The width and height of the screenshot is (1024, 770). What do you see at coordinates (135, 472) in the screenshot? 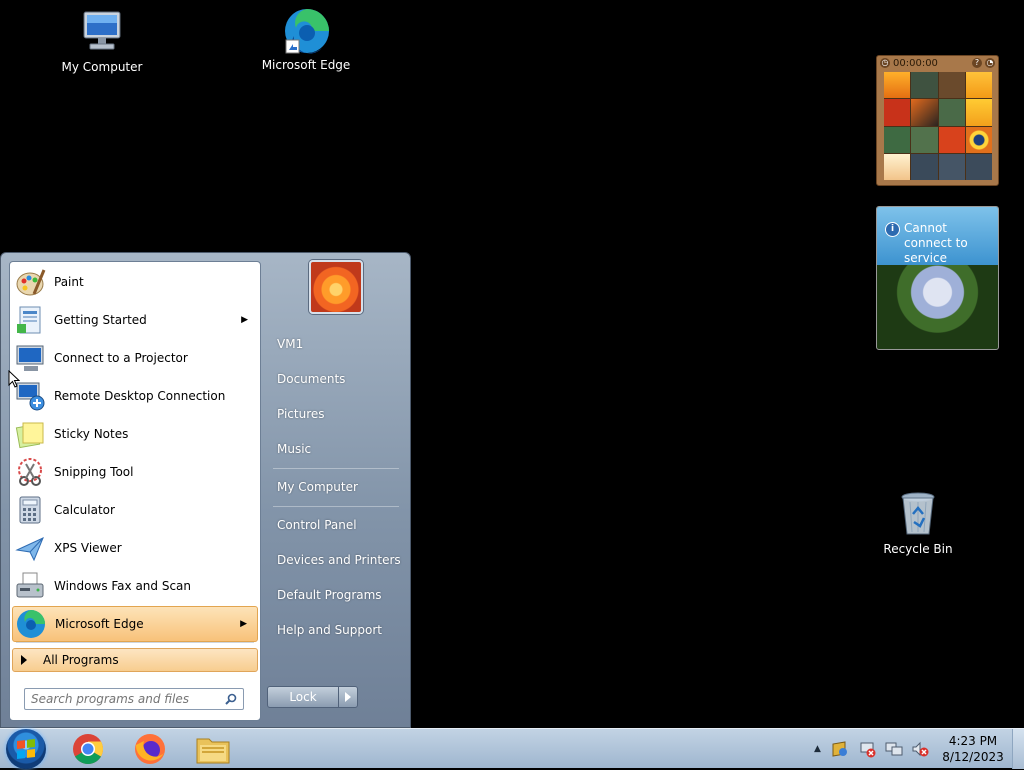
I see `program-snipping-tool: Snipping Tool` at bounding box center [135, 472].